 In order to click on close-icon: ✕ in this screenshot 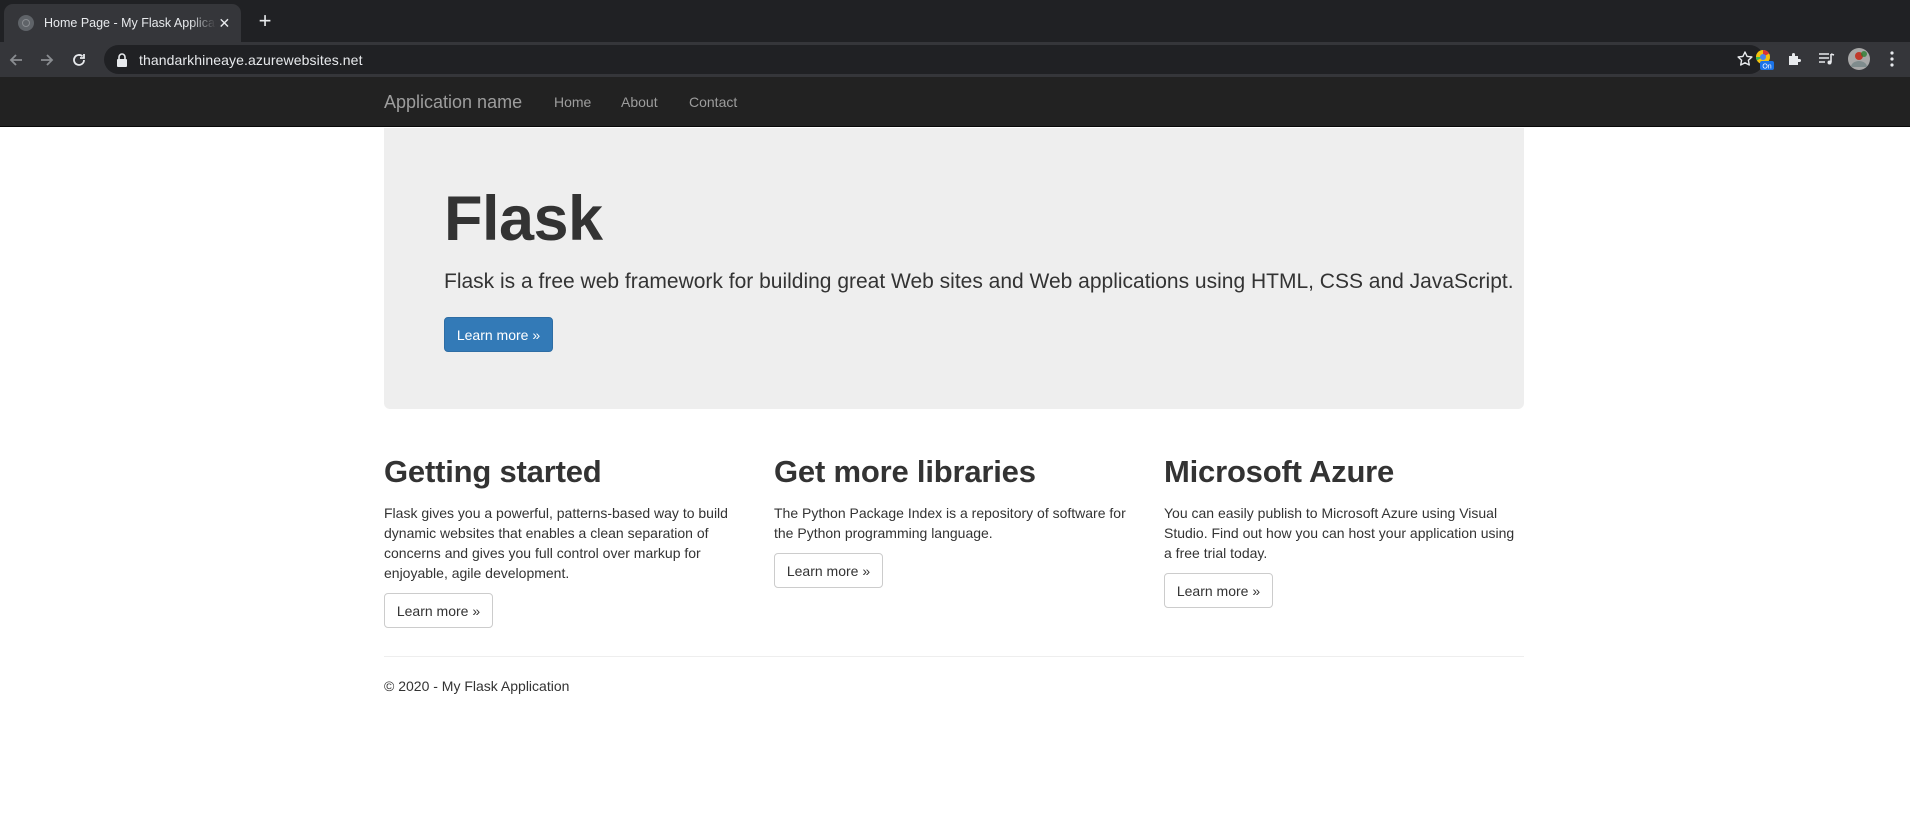, I will do `click(224, 23)`.